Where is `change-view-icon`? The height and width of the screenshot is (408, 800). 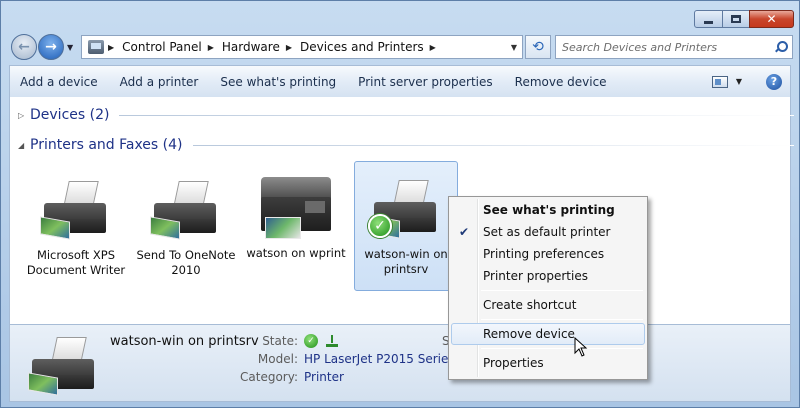 change-view-icon is located at coordinates (719, 81).